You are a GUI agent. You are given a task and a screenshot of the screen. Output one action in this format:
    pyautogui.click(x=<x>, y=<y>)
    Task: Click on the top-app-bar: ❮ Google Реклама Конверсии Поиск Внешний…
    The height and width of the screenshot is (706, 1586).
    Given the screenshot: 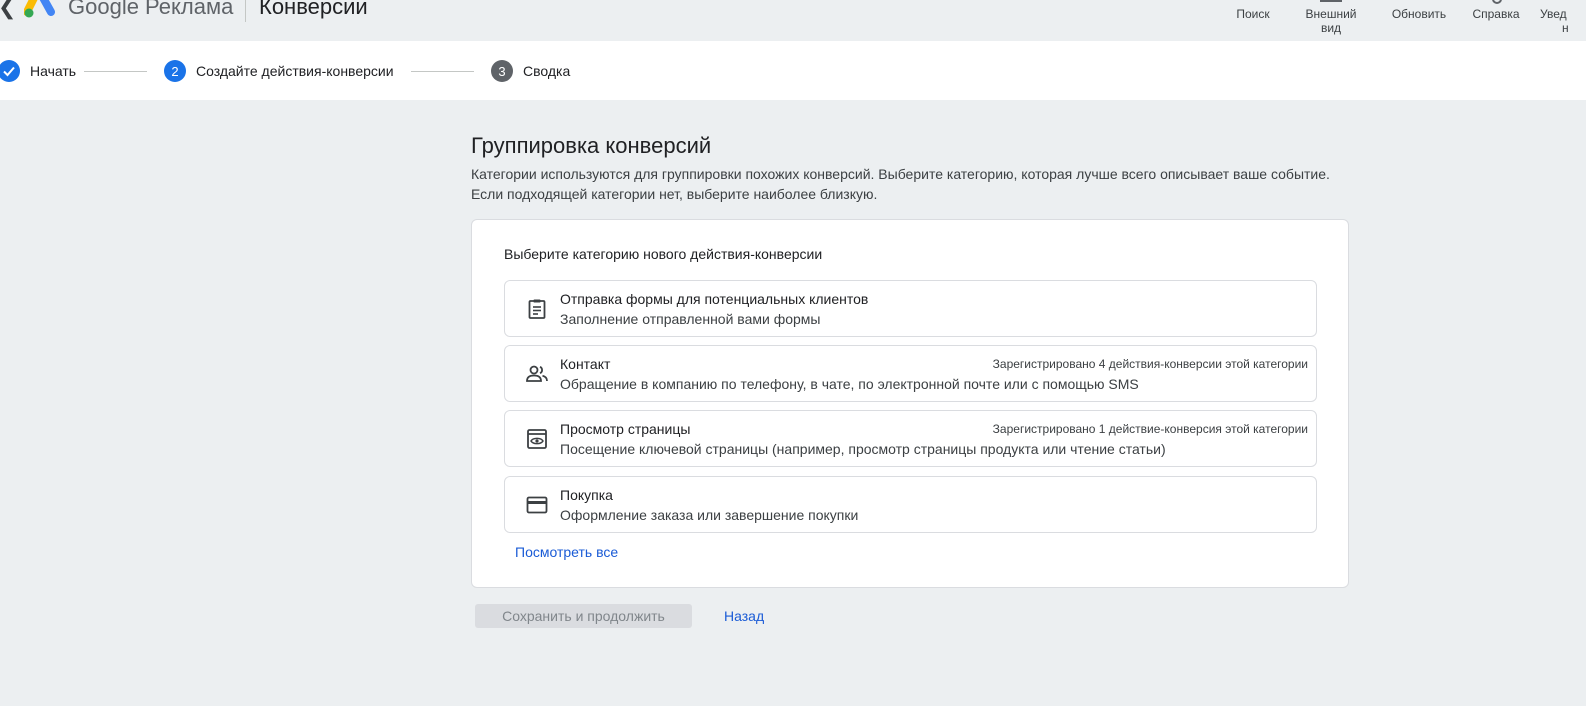 What is the action you would take?
    pyautogui.click(x=793, y=20)
    